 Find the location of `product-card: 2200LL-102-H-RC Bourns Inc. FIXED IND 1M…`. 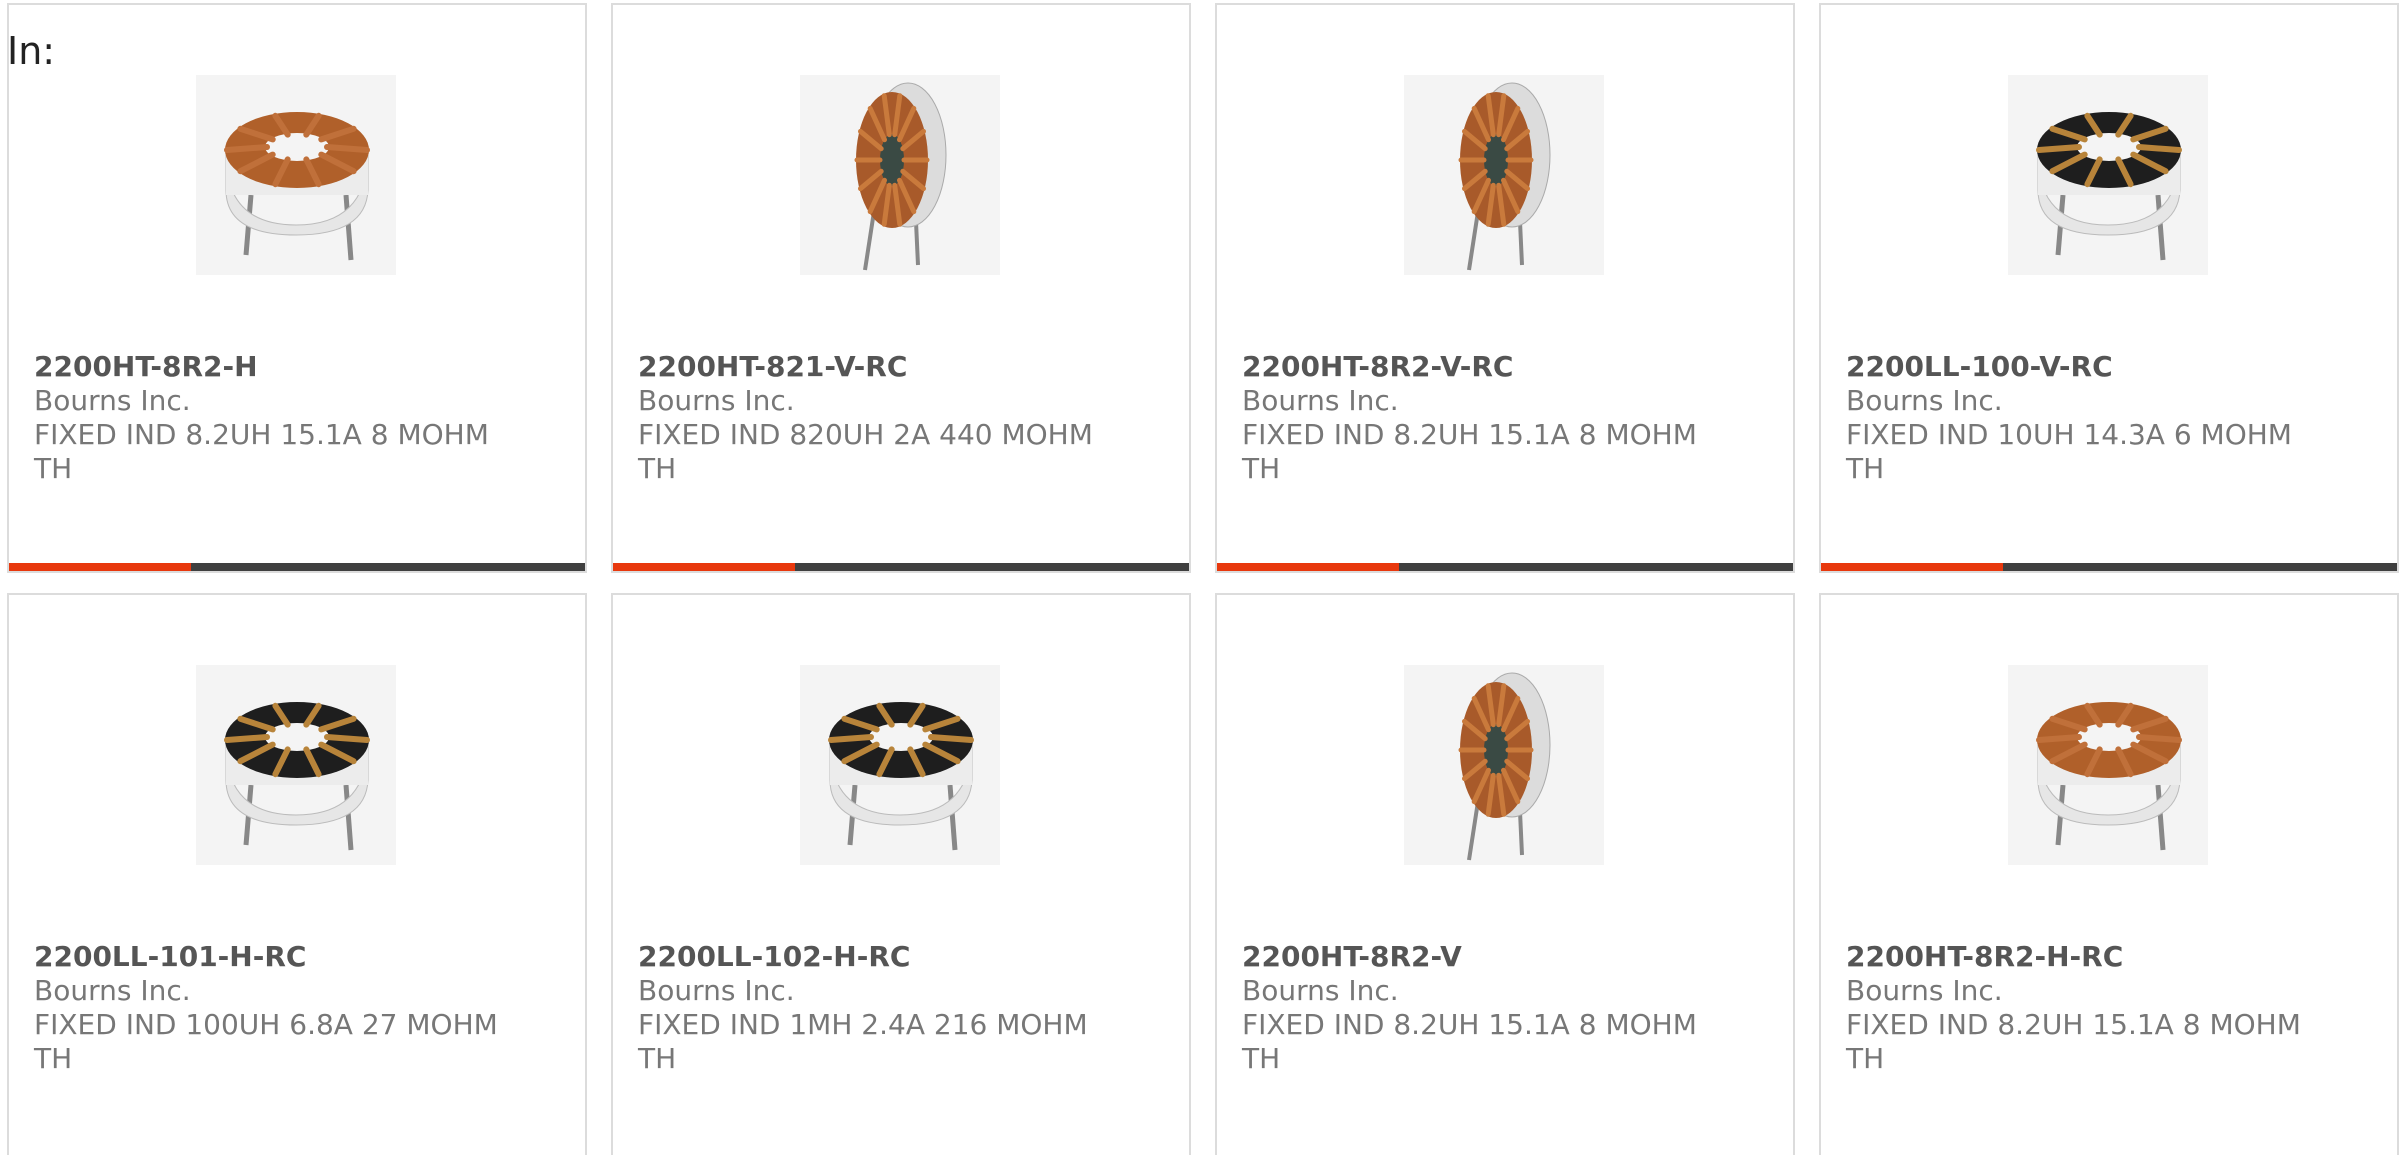

product-card: 2200LL-102-H-RC Bourns Inc. FIXED IND 1M… is located at coordinates (901, 874).